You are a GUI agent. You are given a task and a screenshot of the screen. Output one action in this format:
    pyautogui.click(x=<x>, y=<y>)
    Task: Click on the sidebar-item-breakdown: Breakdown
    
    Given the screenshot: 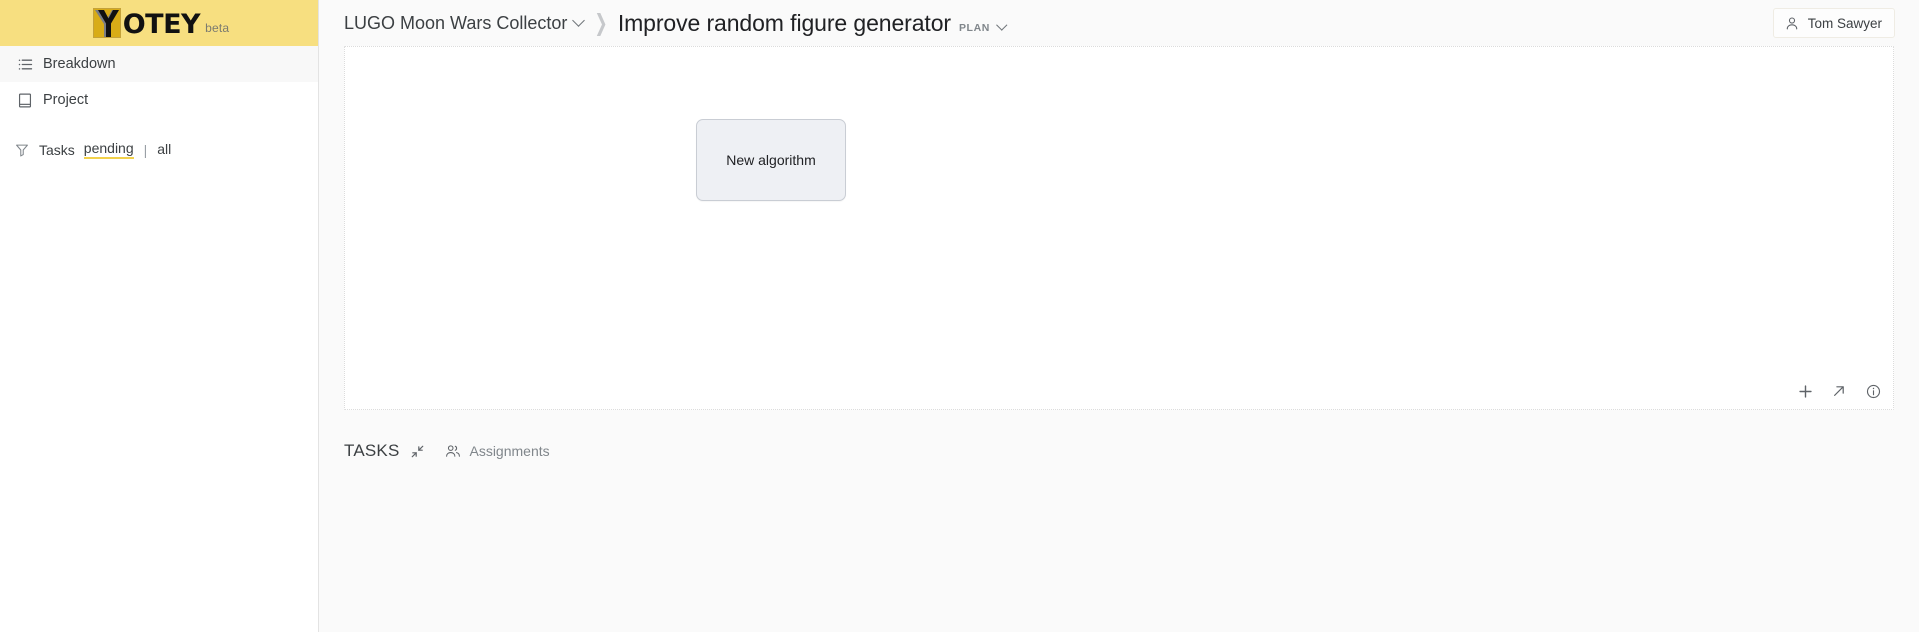 What is the action you would take?
    pyautogui.click(x=159, y=64)
    